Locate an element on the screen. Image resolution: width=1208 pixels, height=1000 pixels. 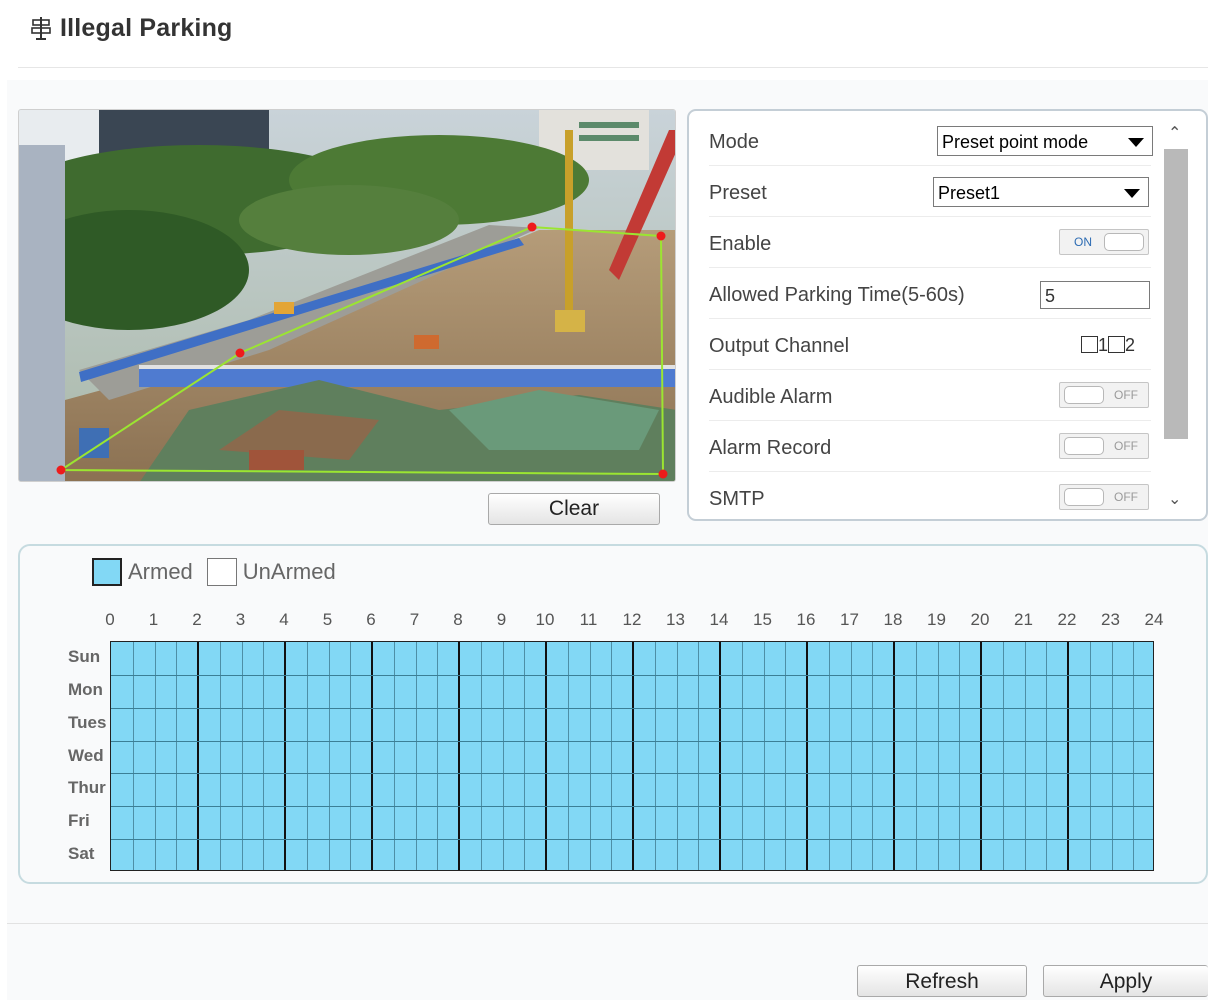
apply-button: Apply is located at coordinates (1125, 981).